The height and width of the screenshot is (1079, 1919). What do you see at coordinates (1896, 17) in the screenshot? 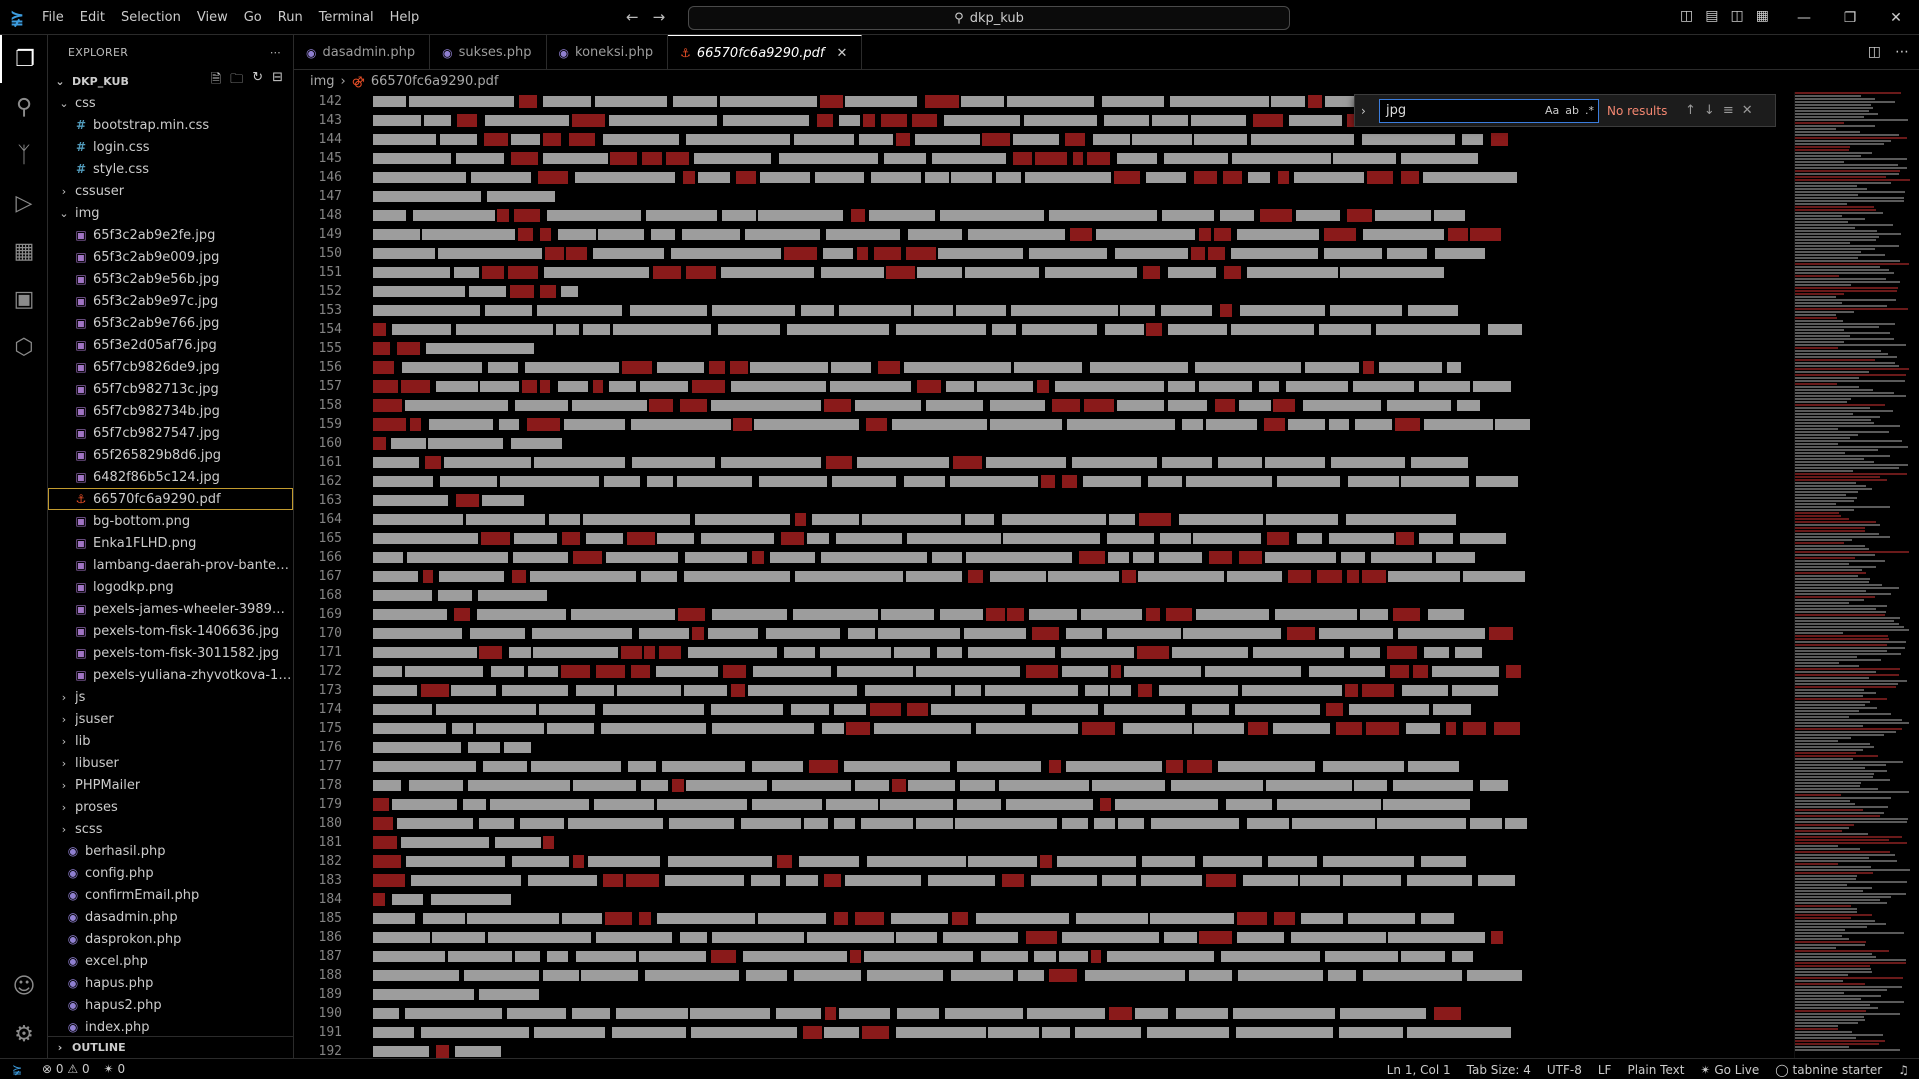
I see `close-window-icon: ✕` at bounding box center [1896, 17].